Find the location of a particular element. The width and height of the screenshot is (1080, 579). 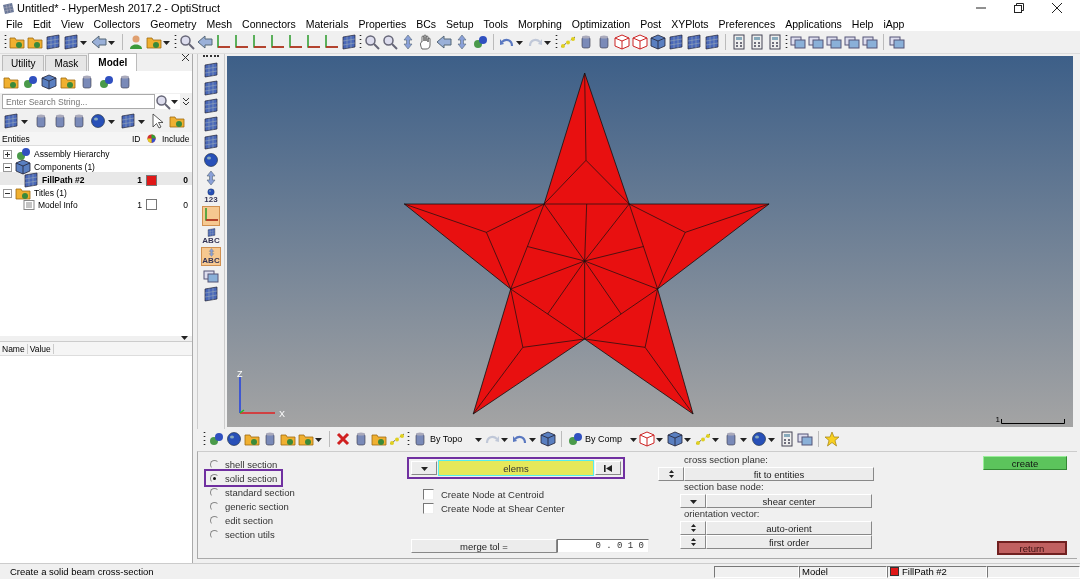

tree-label: Titles (1) is located at coordinates (50, 193).